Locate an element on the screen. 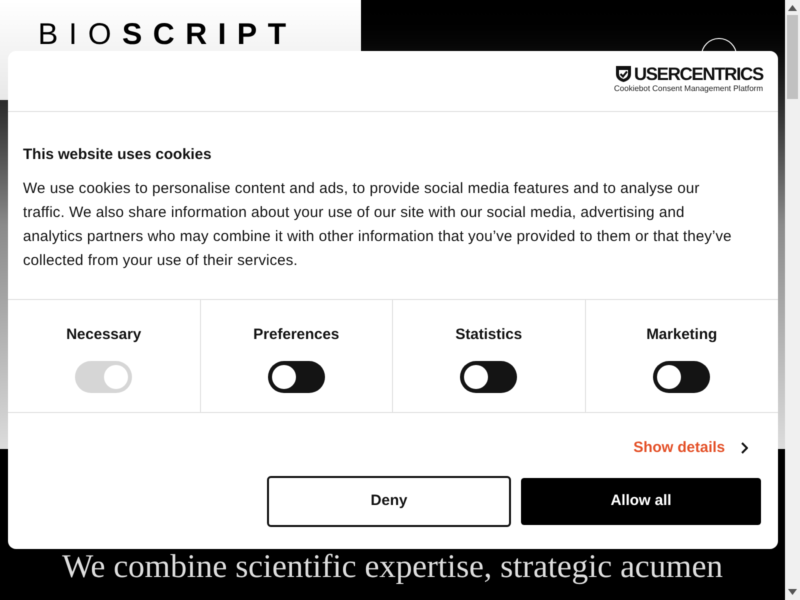 The image size is (800, 600). category-label: Preferences is located at coordinates (296, 335).